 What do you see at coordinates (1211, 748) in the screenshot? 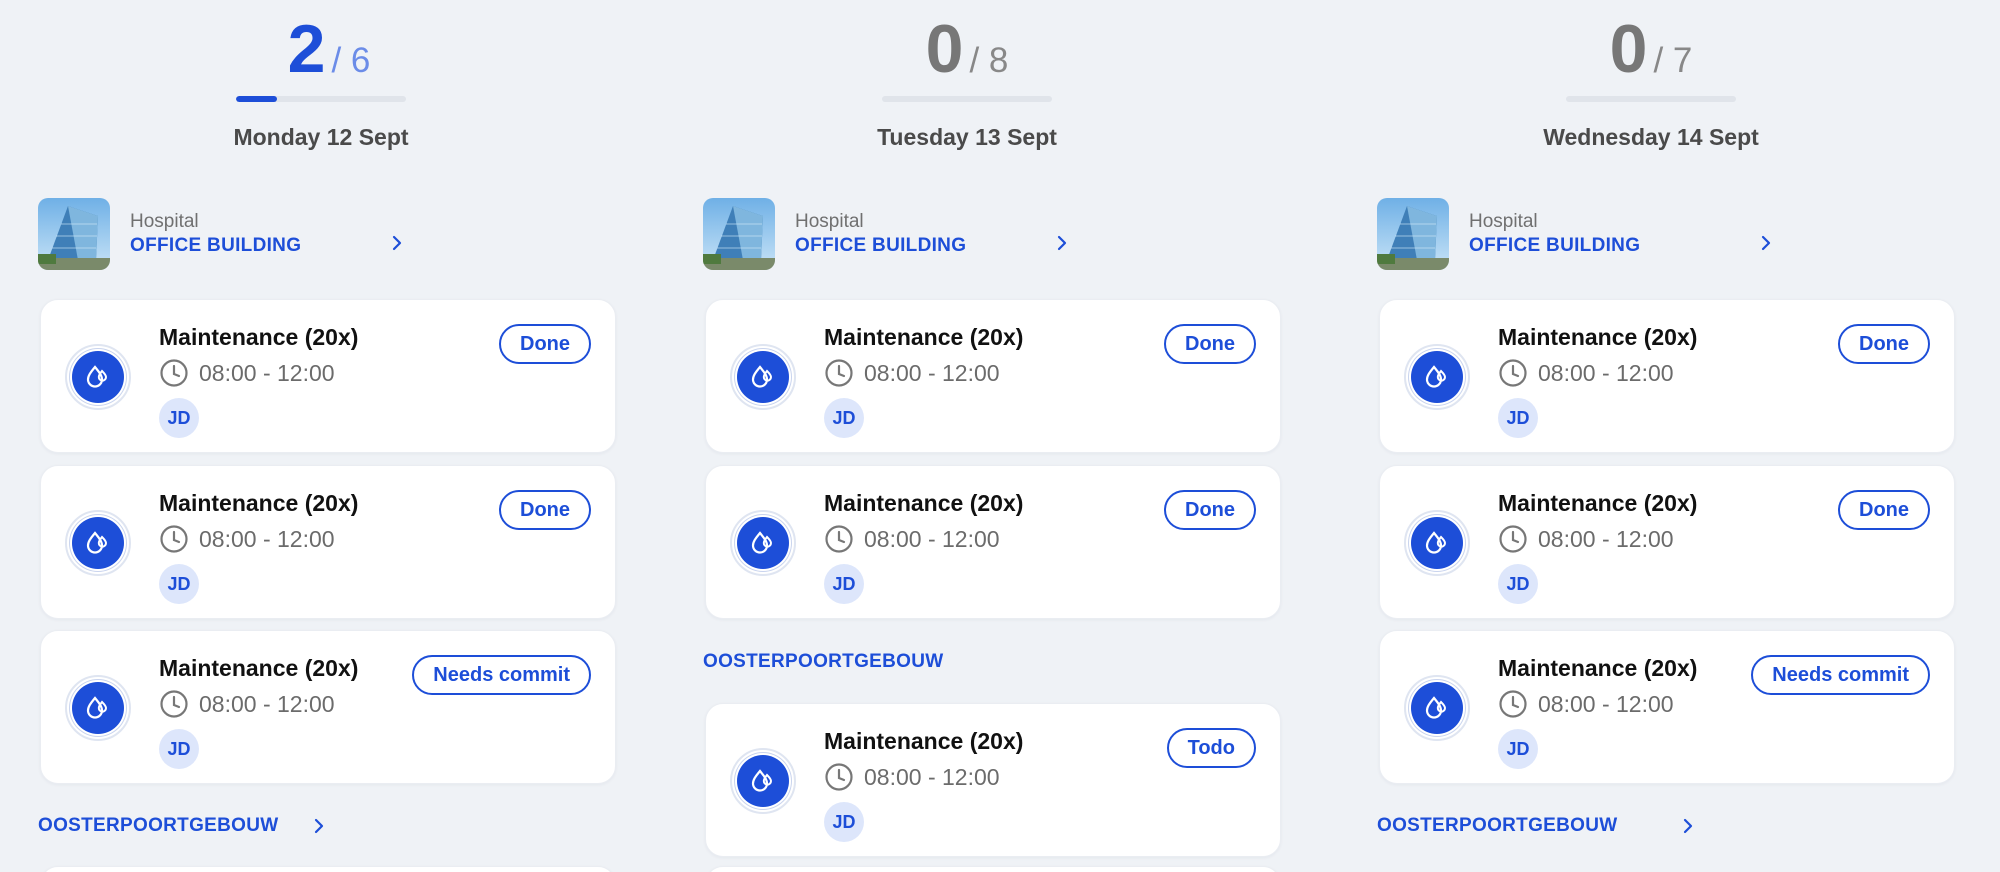
I see `status-badge: Todo` at bounding box center [1211, 748].